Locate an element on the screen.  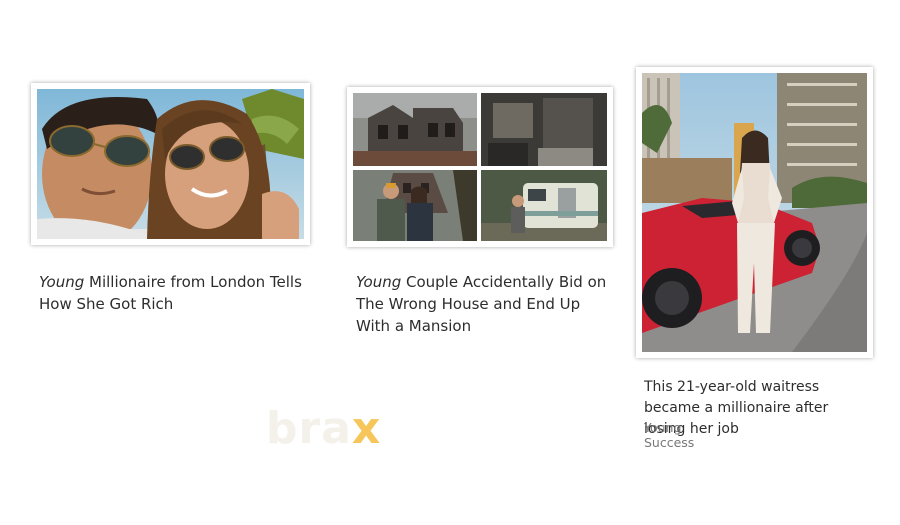
brax-logo-text: bra is located at coordinates (309, 428).